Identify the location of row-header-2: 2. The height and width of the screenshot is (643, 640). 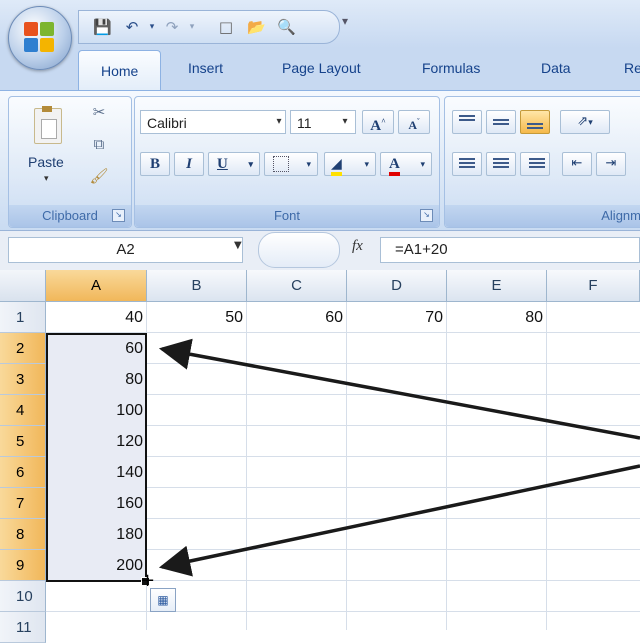
(23, 348).